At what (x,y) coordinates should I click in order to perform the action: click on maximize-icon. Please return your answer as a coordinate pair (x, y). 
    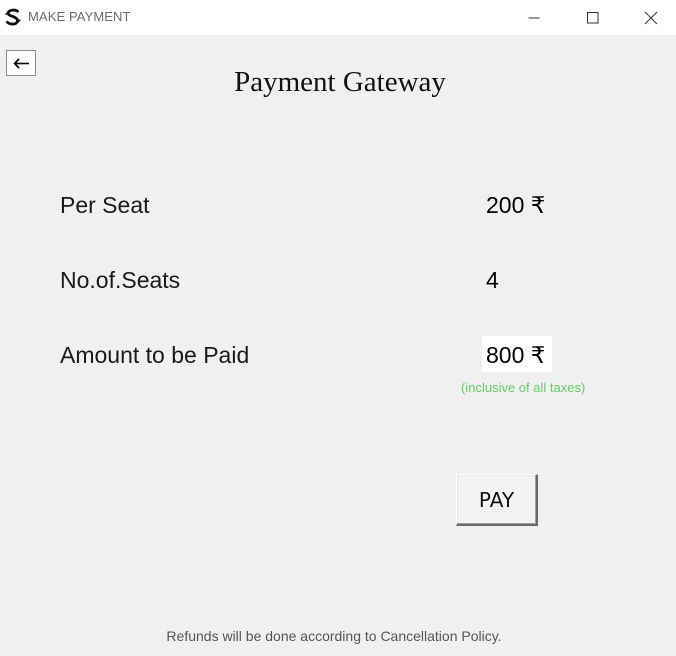
    Looking at the image, I should click on (593, 17).